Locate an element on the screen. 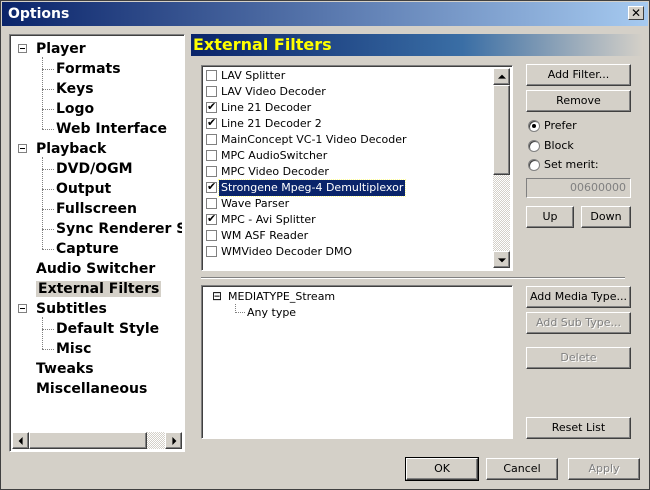 This screenshot has width=650, height=490. tree-item-label: Player is located at coordinates (61, 49).